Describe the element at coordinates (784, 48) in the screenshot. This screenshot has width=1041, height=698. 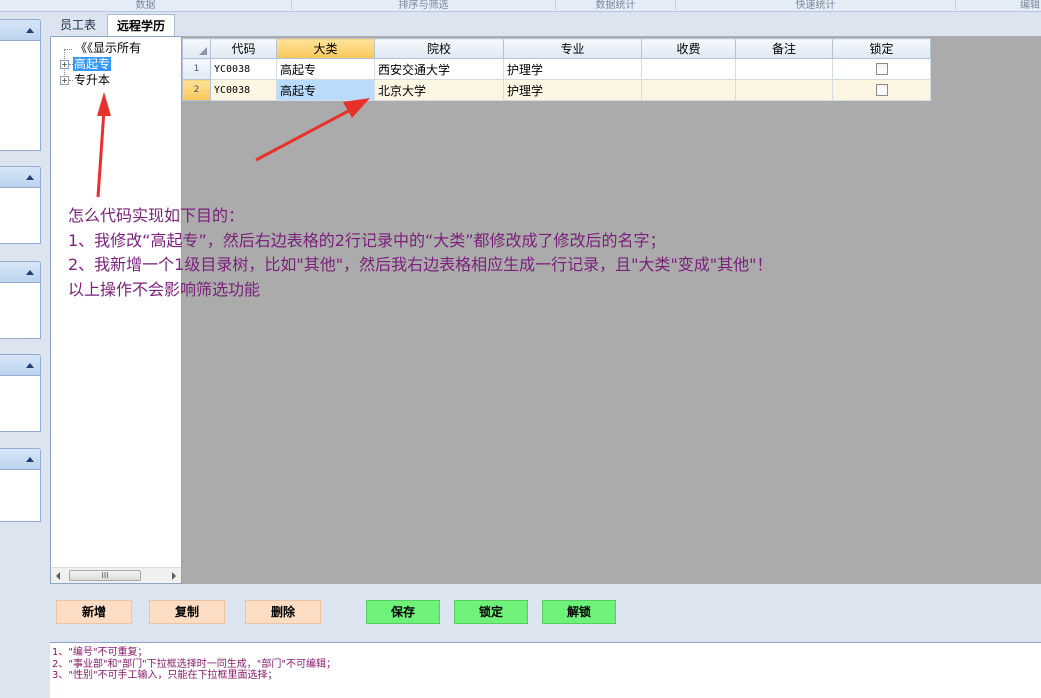
I see `column-header-remark: 备注` at that location.